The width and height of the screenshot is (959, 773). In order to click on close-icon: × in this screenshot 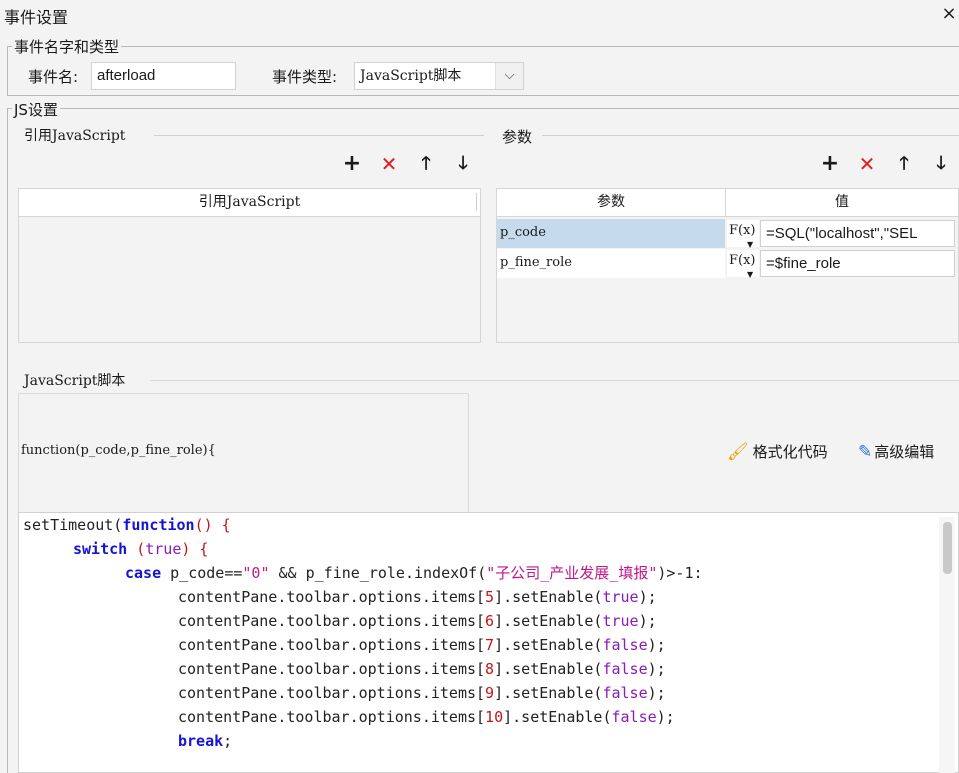, I will do `click(948, 14)`.